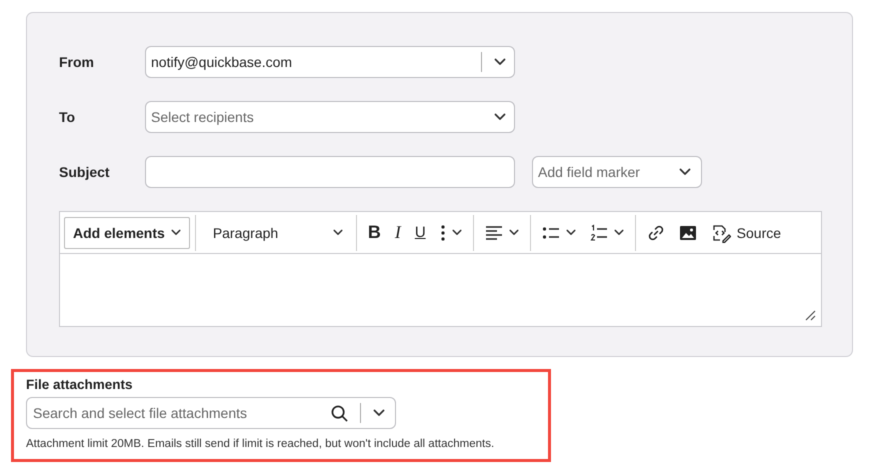  I want to click on link-icon, so click(655, 233).